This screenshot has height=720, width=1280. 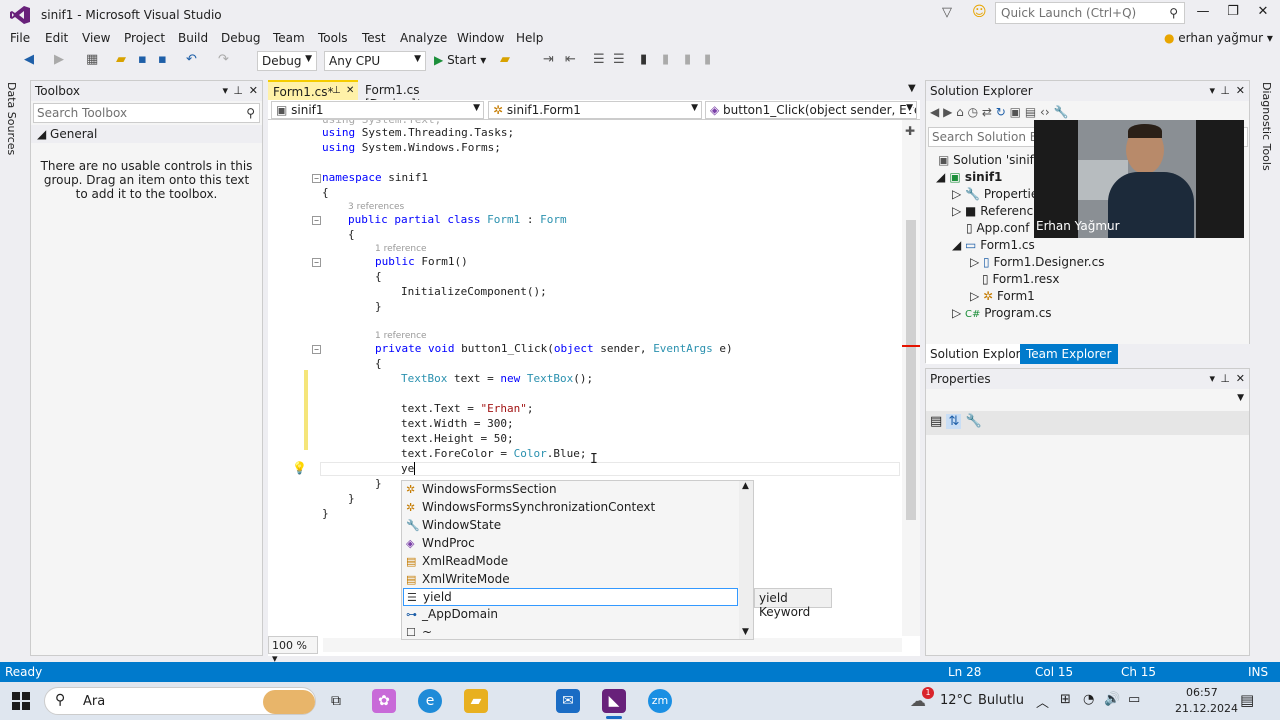 What do you see at coordinates (1015, 112) in the screenshot?
I see `collapse-all-icon: ▣` at bounding box center [1015, 112].